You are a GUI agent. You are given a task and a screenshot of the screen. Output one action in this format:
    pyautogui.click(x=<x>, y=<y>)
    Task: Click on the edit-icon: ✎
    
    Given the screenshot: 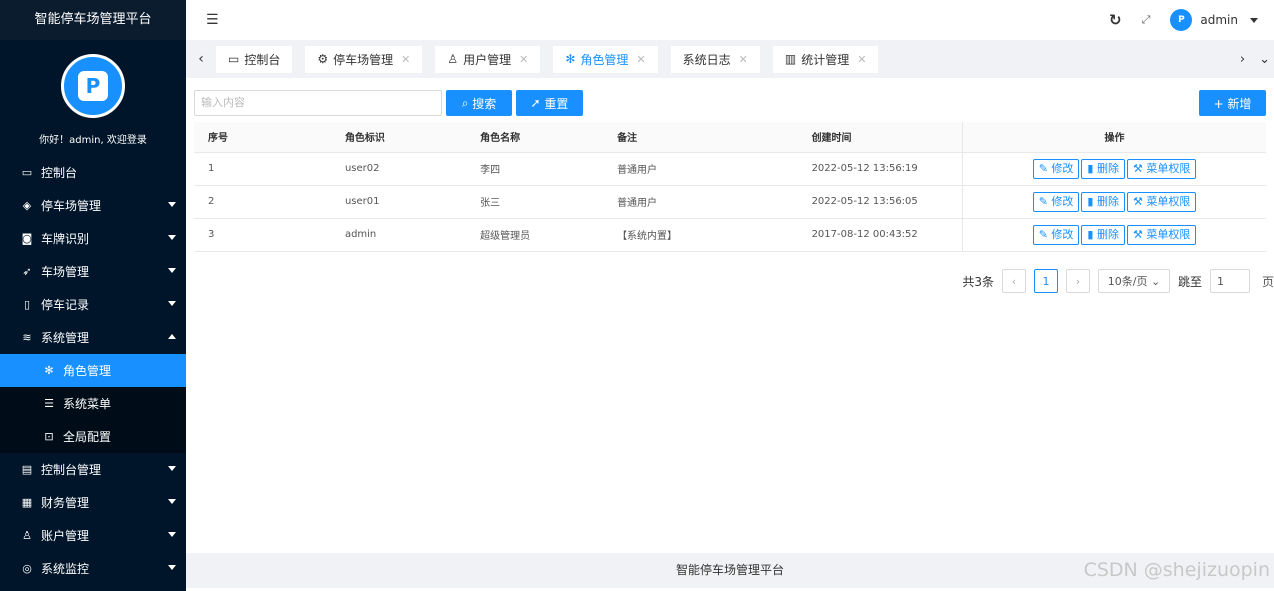 What is the action you would take?
    pyautogui.click(x=1045, y=168)
    